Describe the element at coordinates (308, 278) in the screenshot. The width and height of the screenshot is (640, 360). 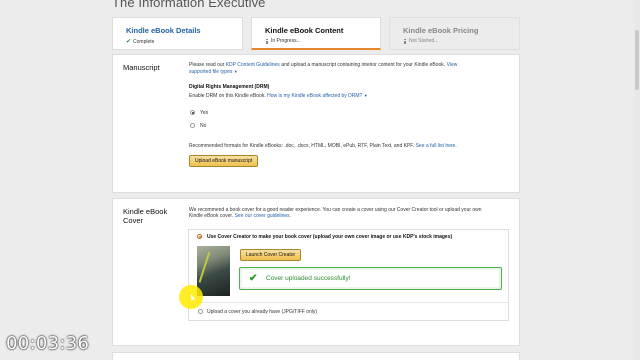
I see `success-message: Cover uploaded successfully!` at that location.